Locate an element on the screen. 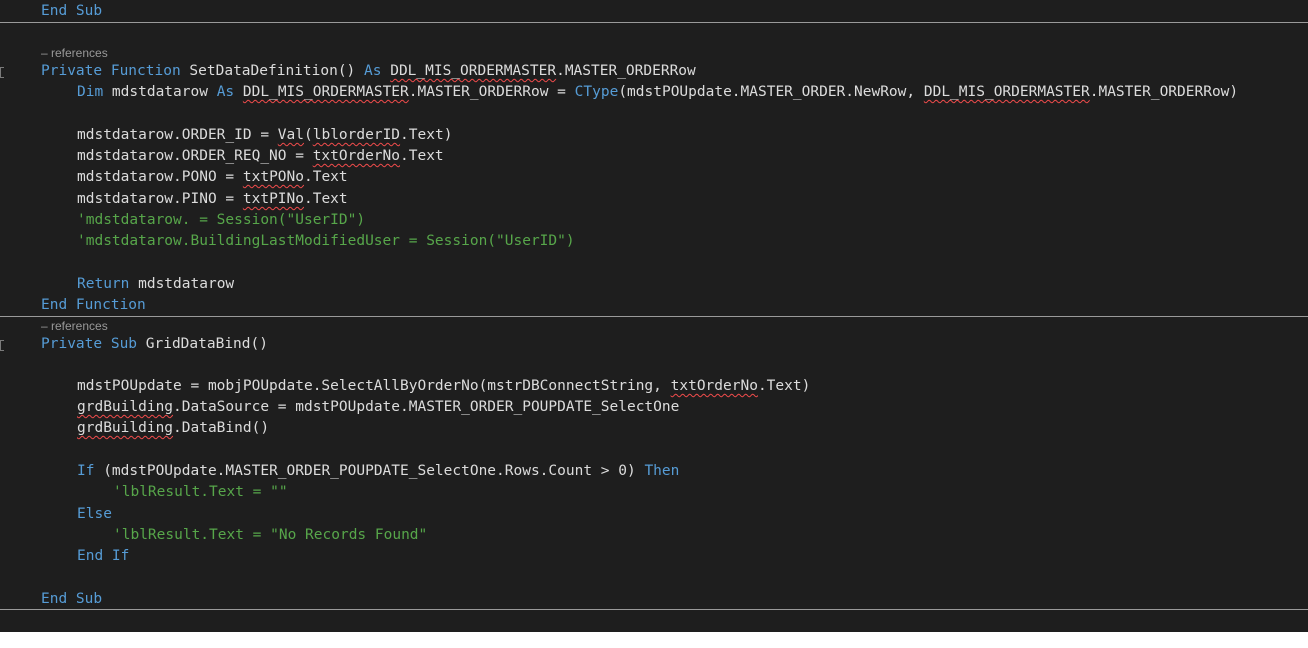 Image resolution: width=1308 pixels, height=648 pixels. code-line-end-if: End If is located at coordinates (103, 556).